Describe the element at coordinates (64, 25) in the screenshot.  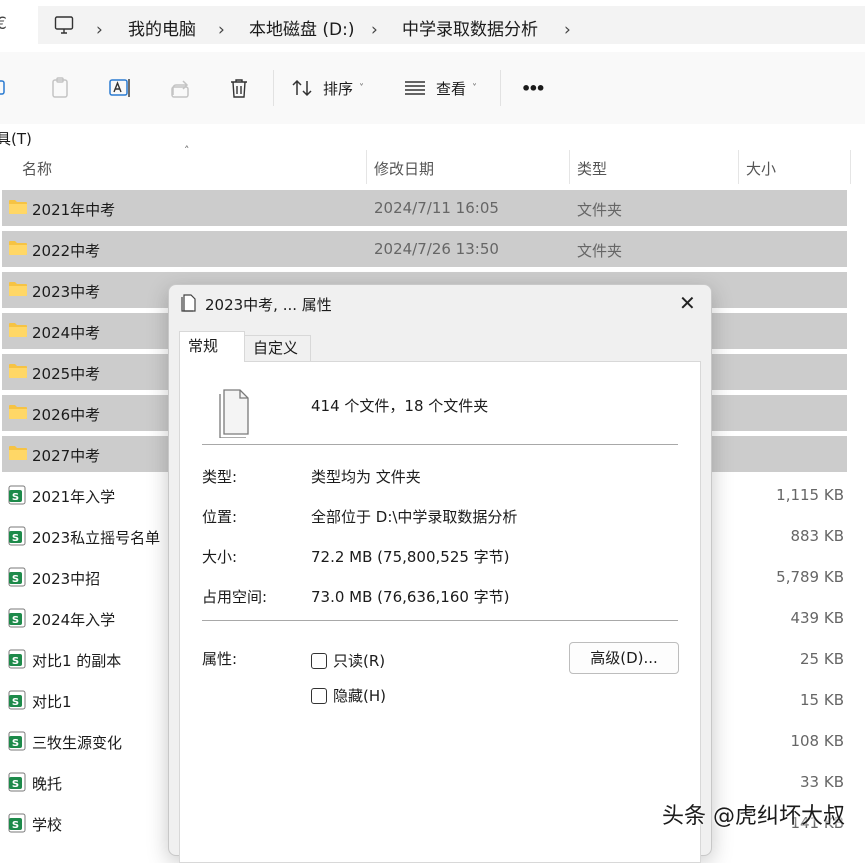
I see `computer-icon` at that location.